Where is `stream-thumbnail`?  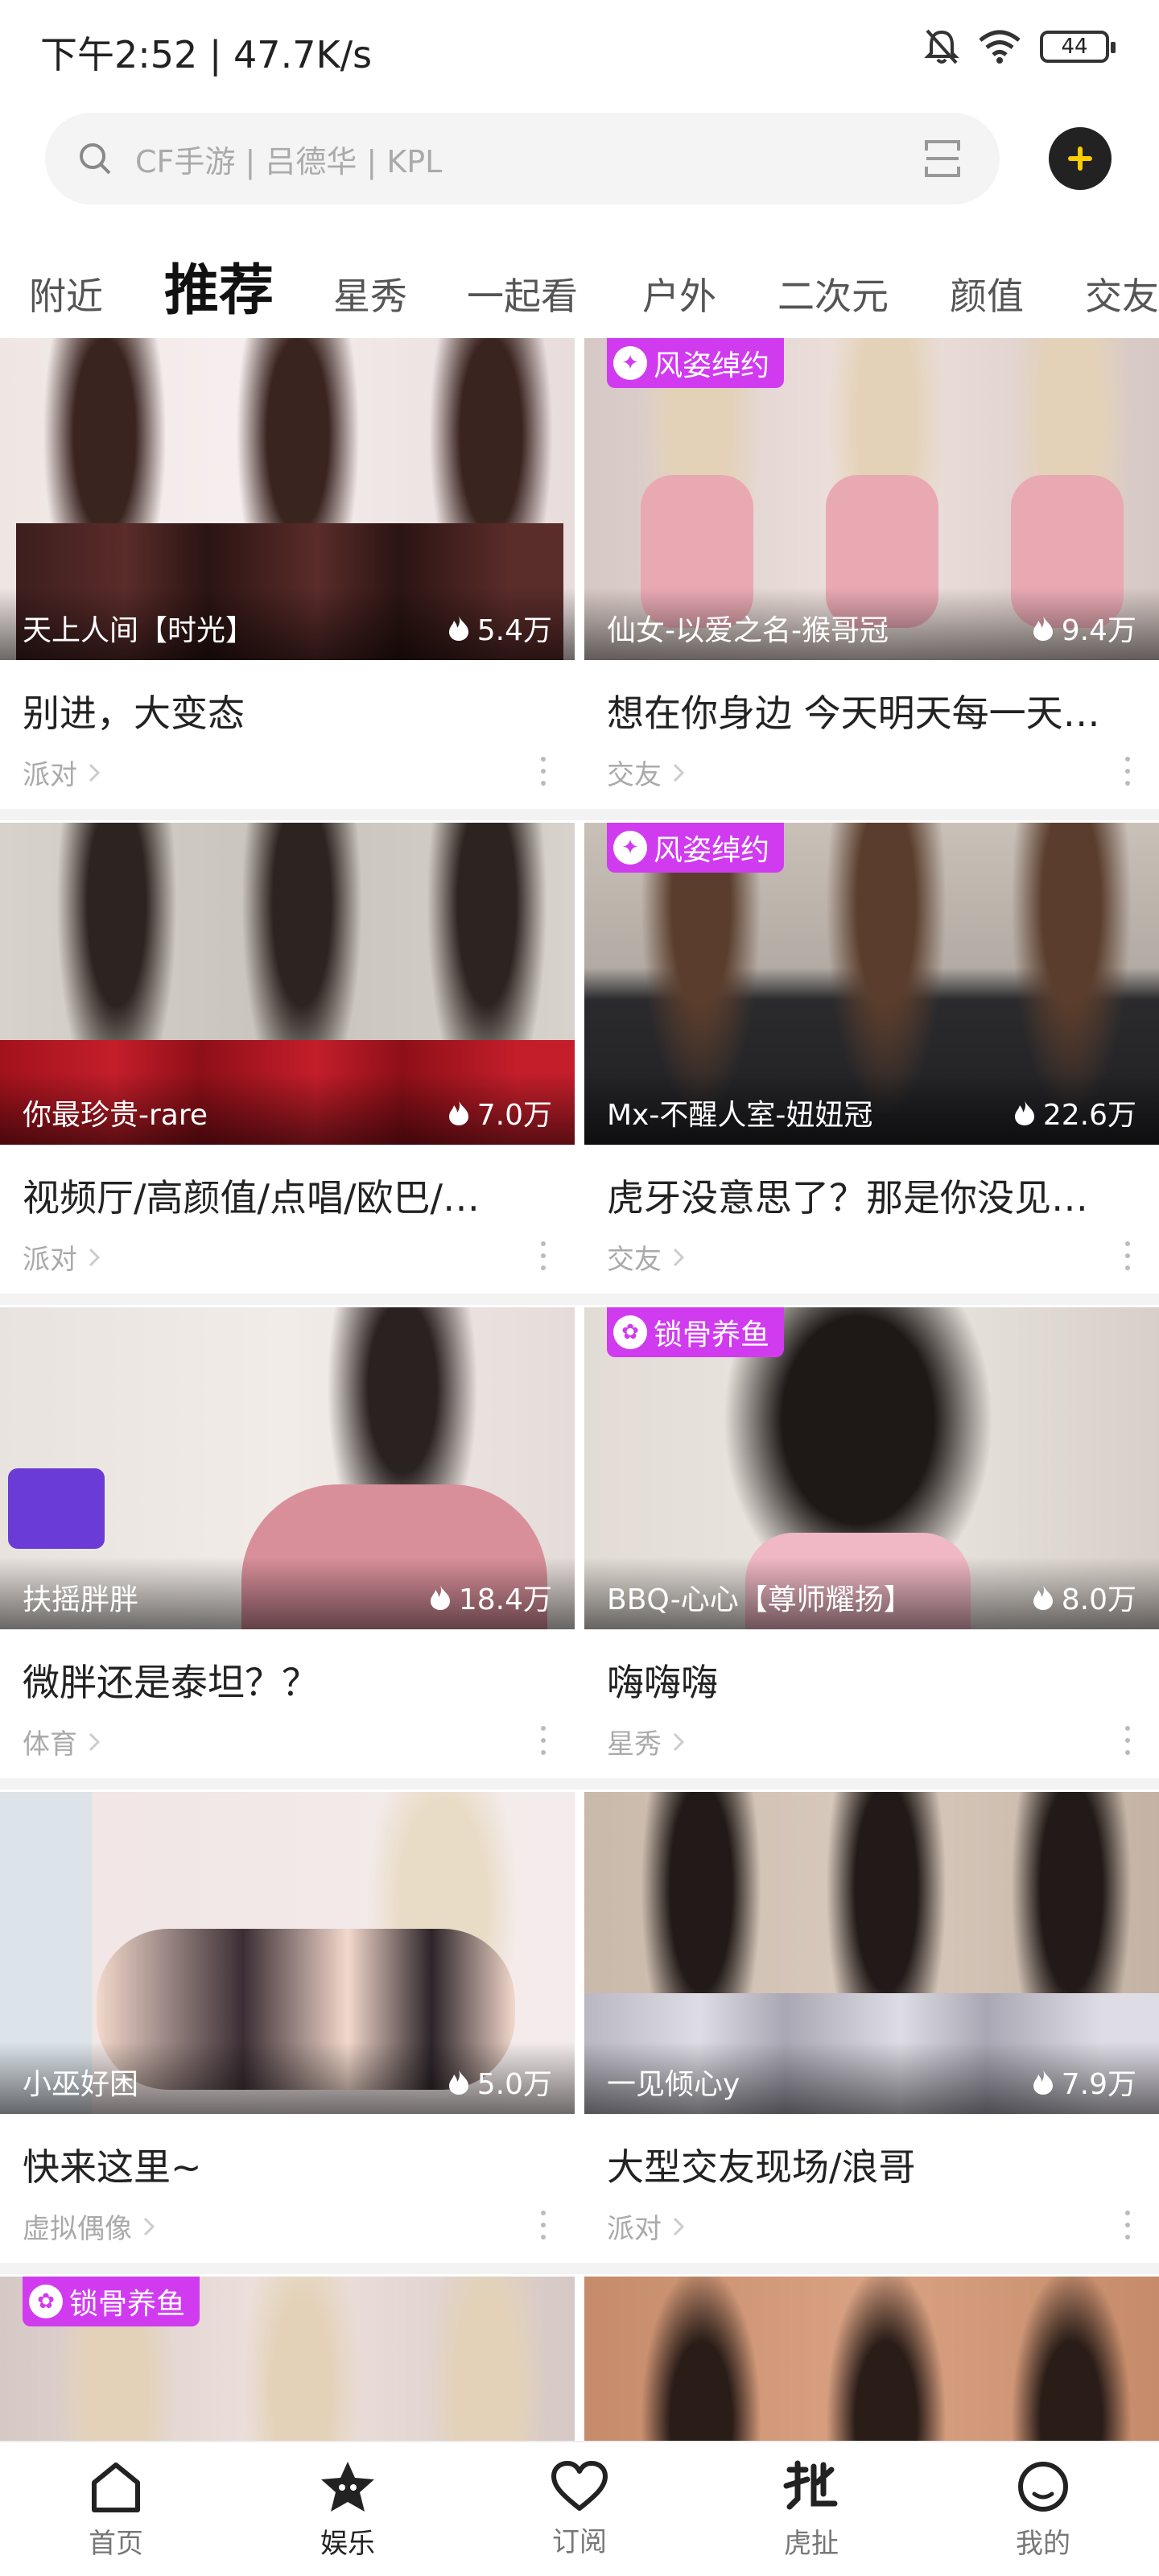 stream-thumbnail is located at coordinates (871, 2359).